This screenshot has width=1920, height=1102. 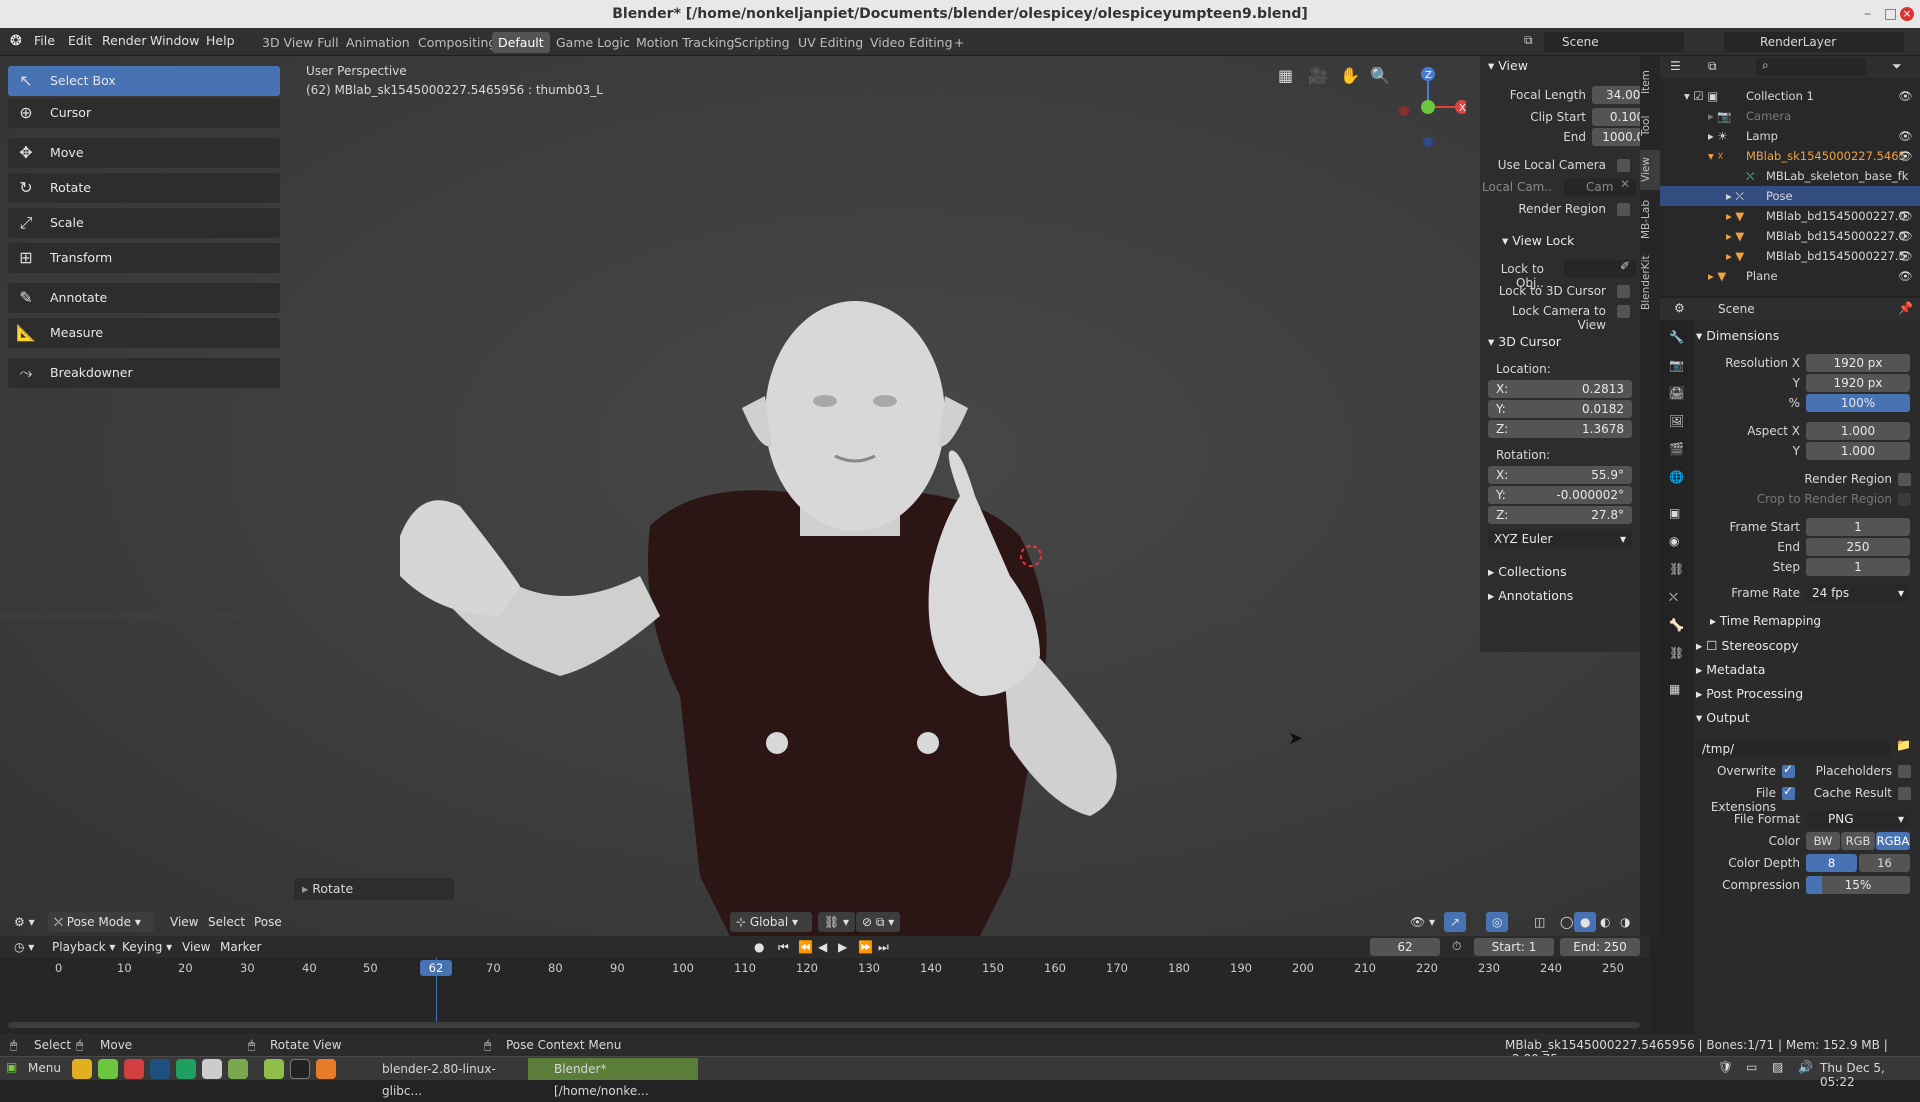 I want to click on time-remapping-header: ▸ Time Remapping, so click(x=1765, y=621).